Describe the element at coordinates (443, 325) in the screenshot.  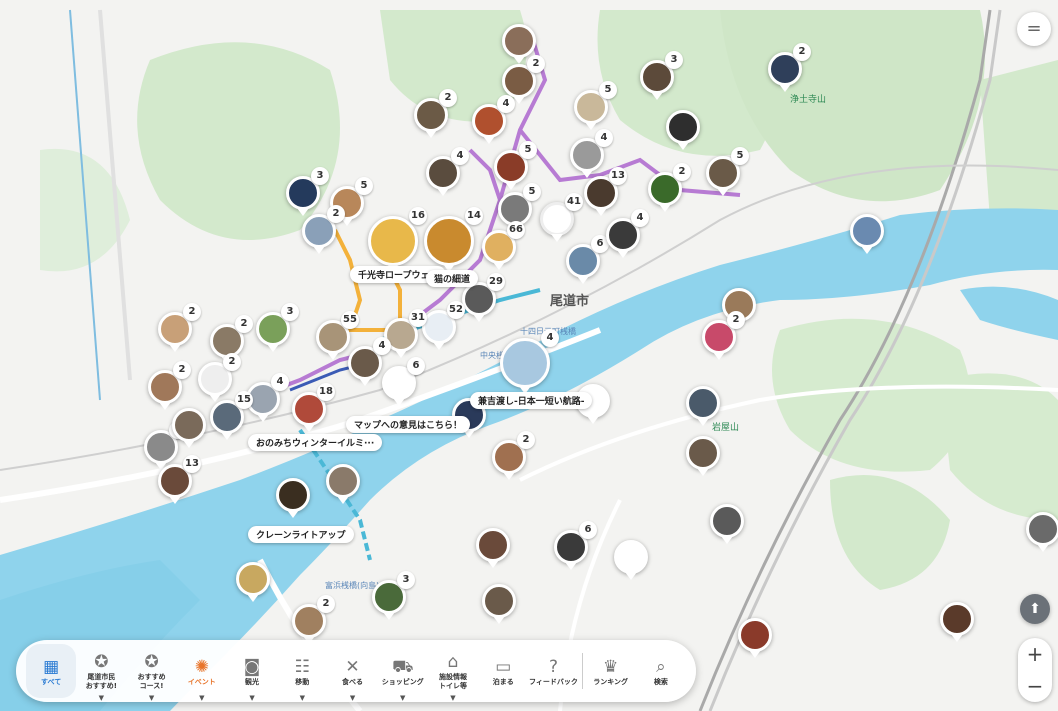
I see `map-pin: 52` at that location.